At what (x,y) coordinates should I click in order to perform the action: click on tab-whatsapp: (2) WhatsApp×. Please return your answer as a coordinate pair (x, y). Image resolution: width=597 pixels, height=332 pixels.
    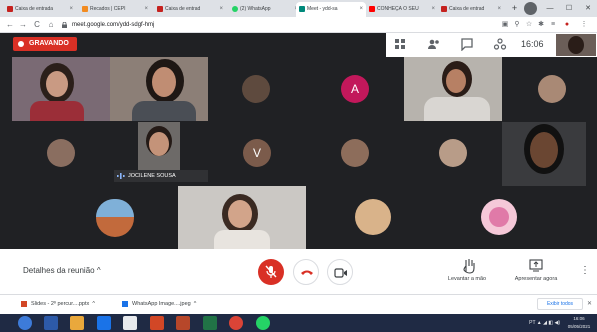
    Looking at the image, I should click on (265, 9).